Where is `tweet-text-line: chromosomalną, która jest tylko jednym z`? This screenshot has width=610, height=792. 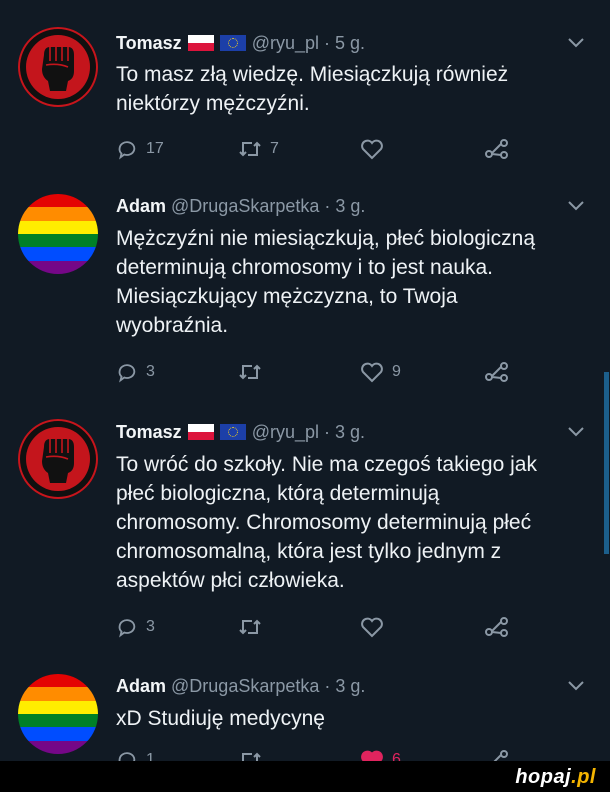
tweet-text-line: chromosomalną, która jest tylko jednym z is located at coordinates (309, 551).